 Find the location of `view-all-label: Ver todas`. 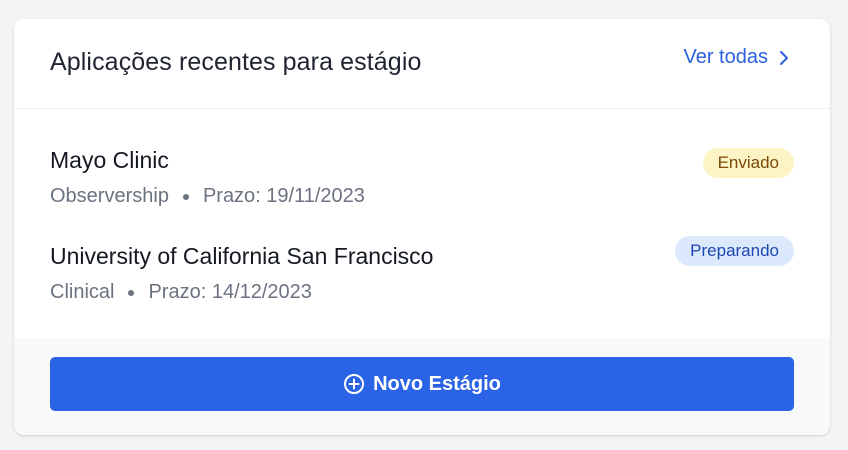

view-all-label: Ver todas is located at coordinates (725, 57).